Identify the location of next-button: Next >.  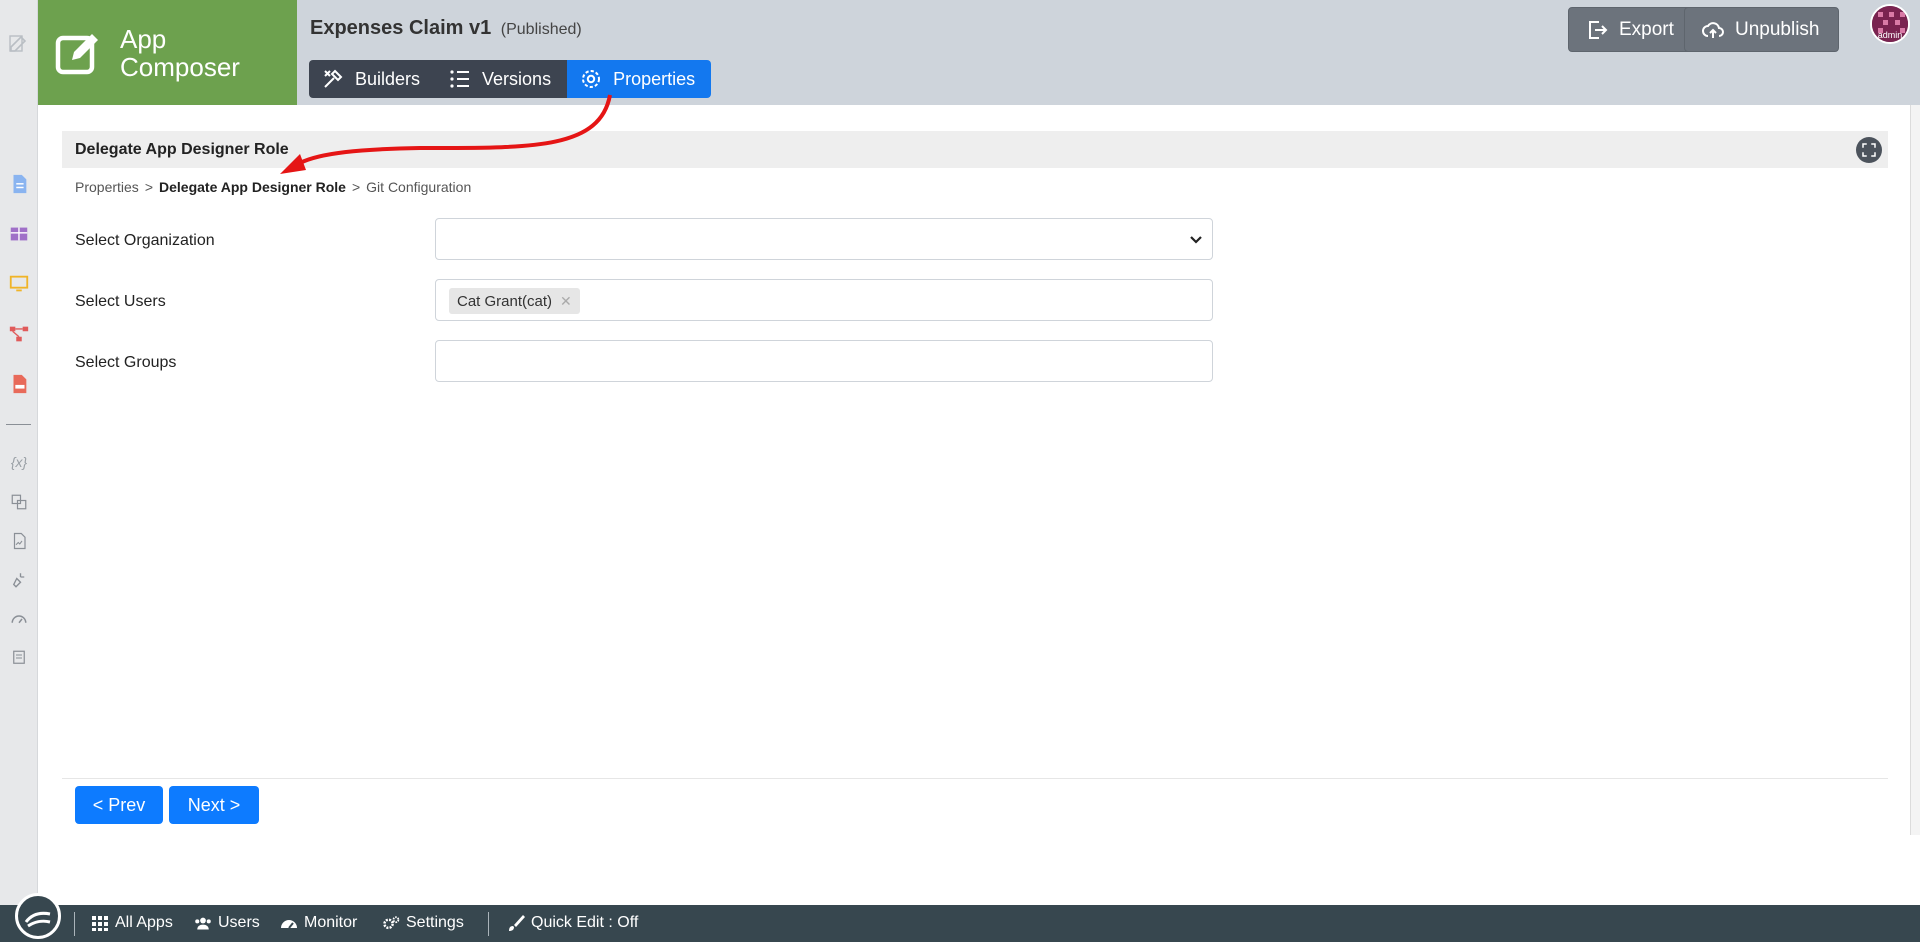
(214, 805).